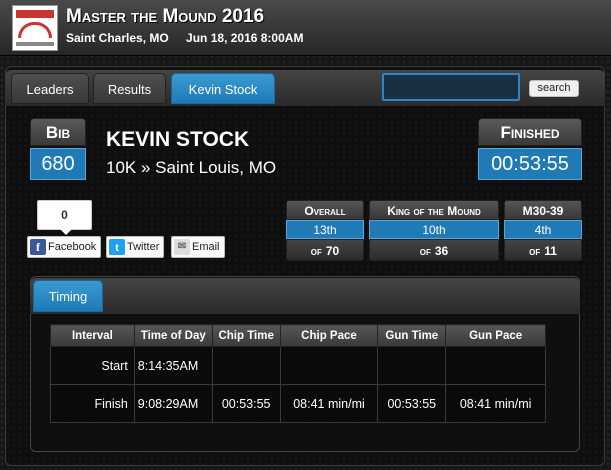 This screenshot has height=470, width=611. I want to click on cell-time-of-day: 8:14:35AM, so click(173, 365).